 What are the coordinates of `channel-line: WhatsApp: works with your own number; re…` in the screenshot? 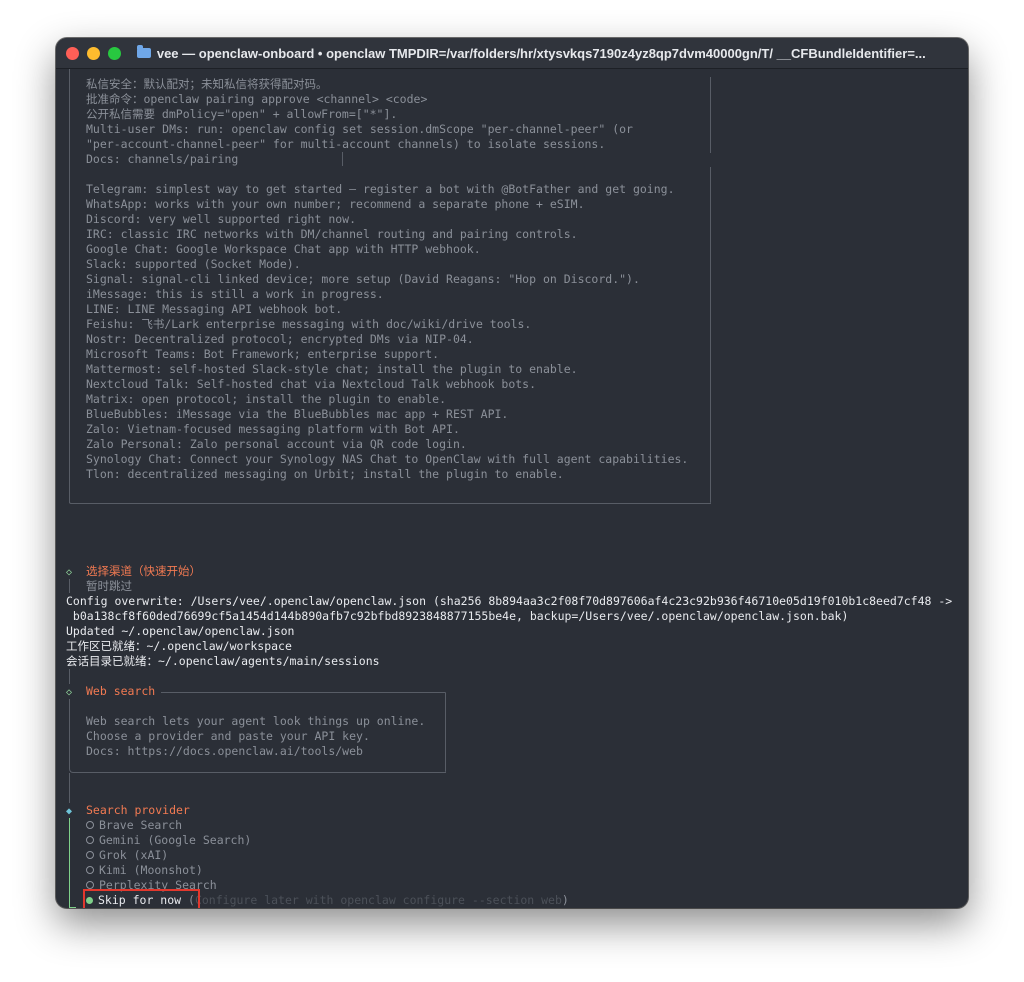 It's located at (335, 204).